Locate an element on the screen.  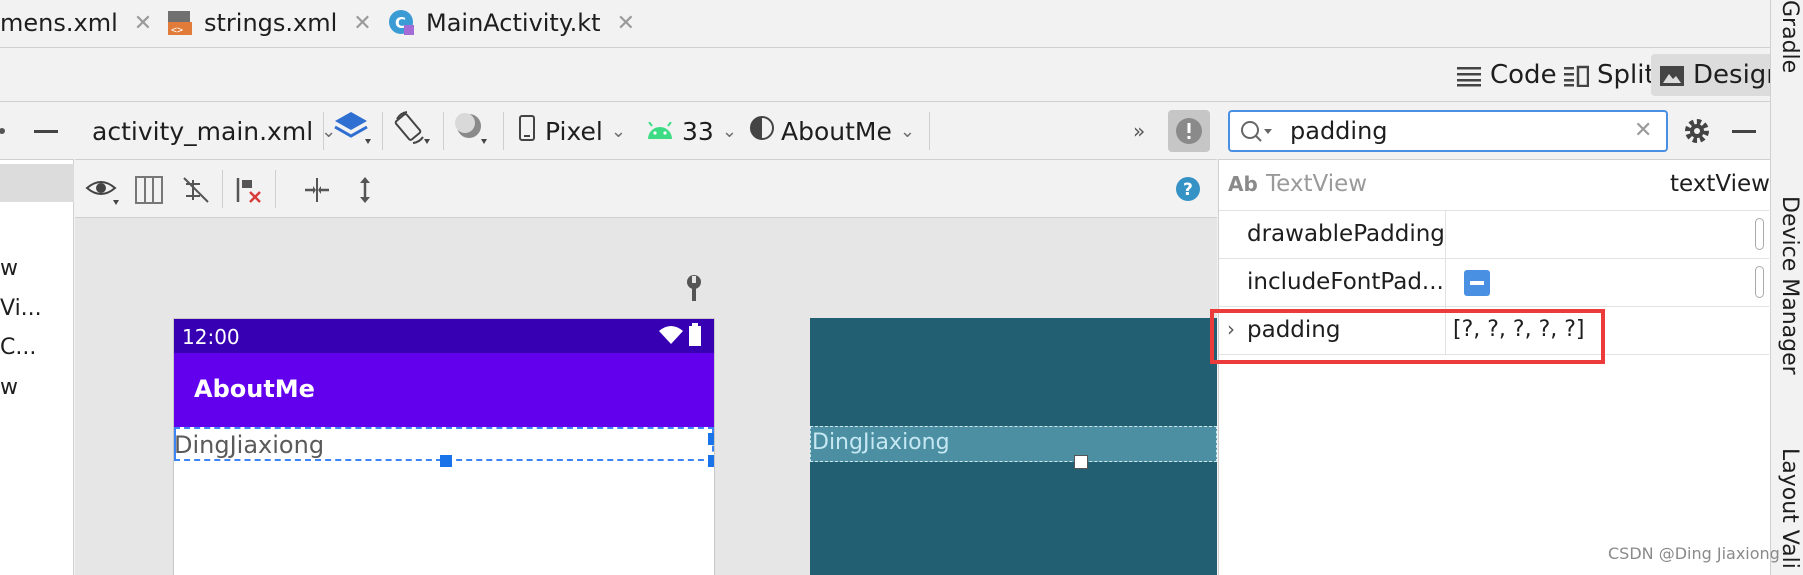
split-icon is located at coordinates (1576, 76).